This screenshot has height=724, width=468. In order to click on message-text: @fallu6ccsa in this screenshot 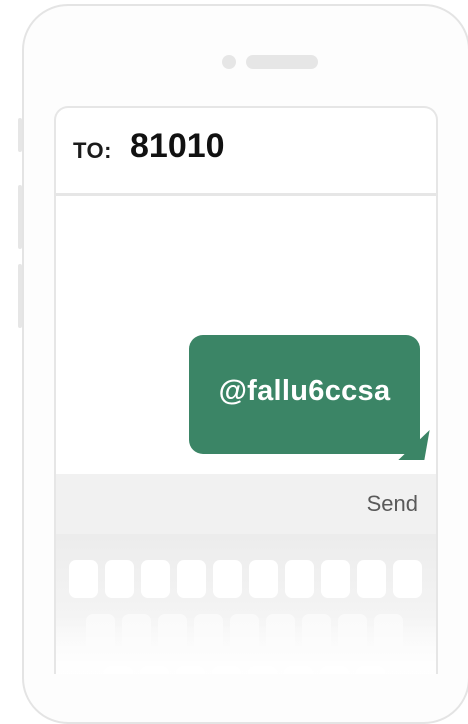, I will do `click(304, 391)`.